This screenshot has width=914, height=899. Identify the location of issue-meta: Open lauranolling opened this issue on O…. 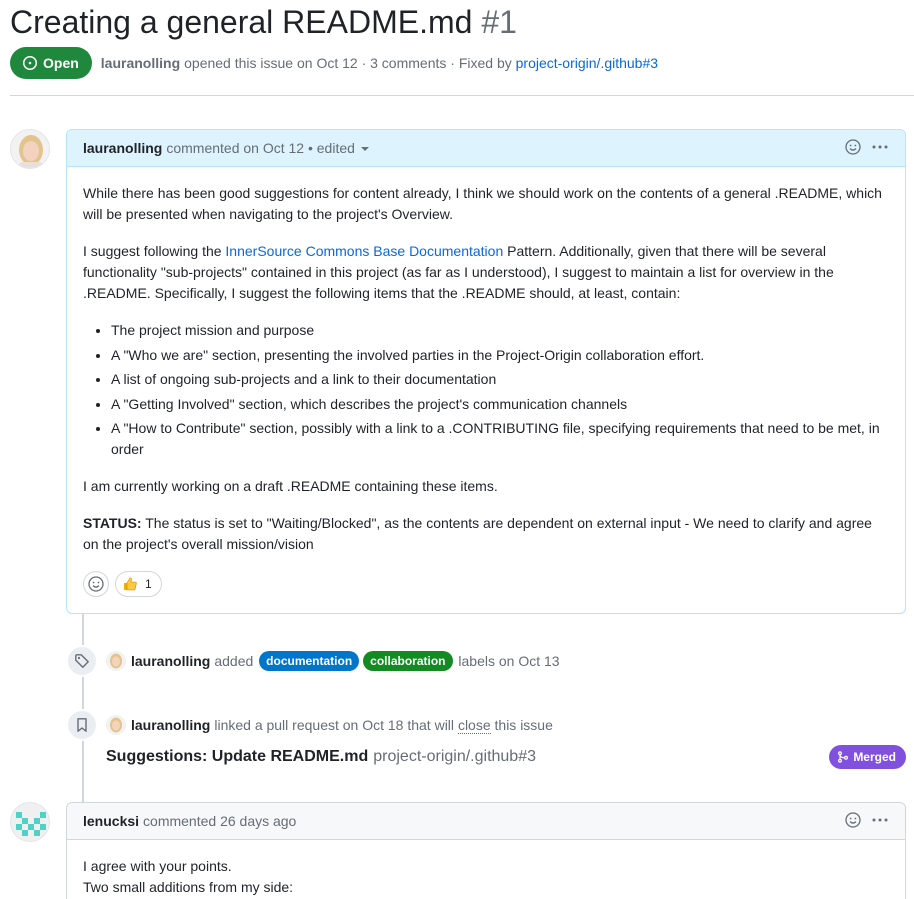
(462, 63).